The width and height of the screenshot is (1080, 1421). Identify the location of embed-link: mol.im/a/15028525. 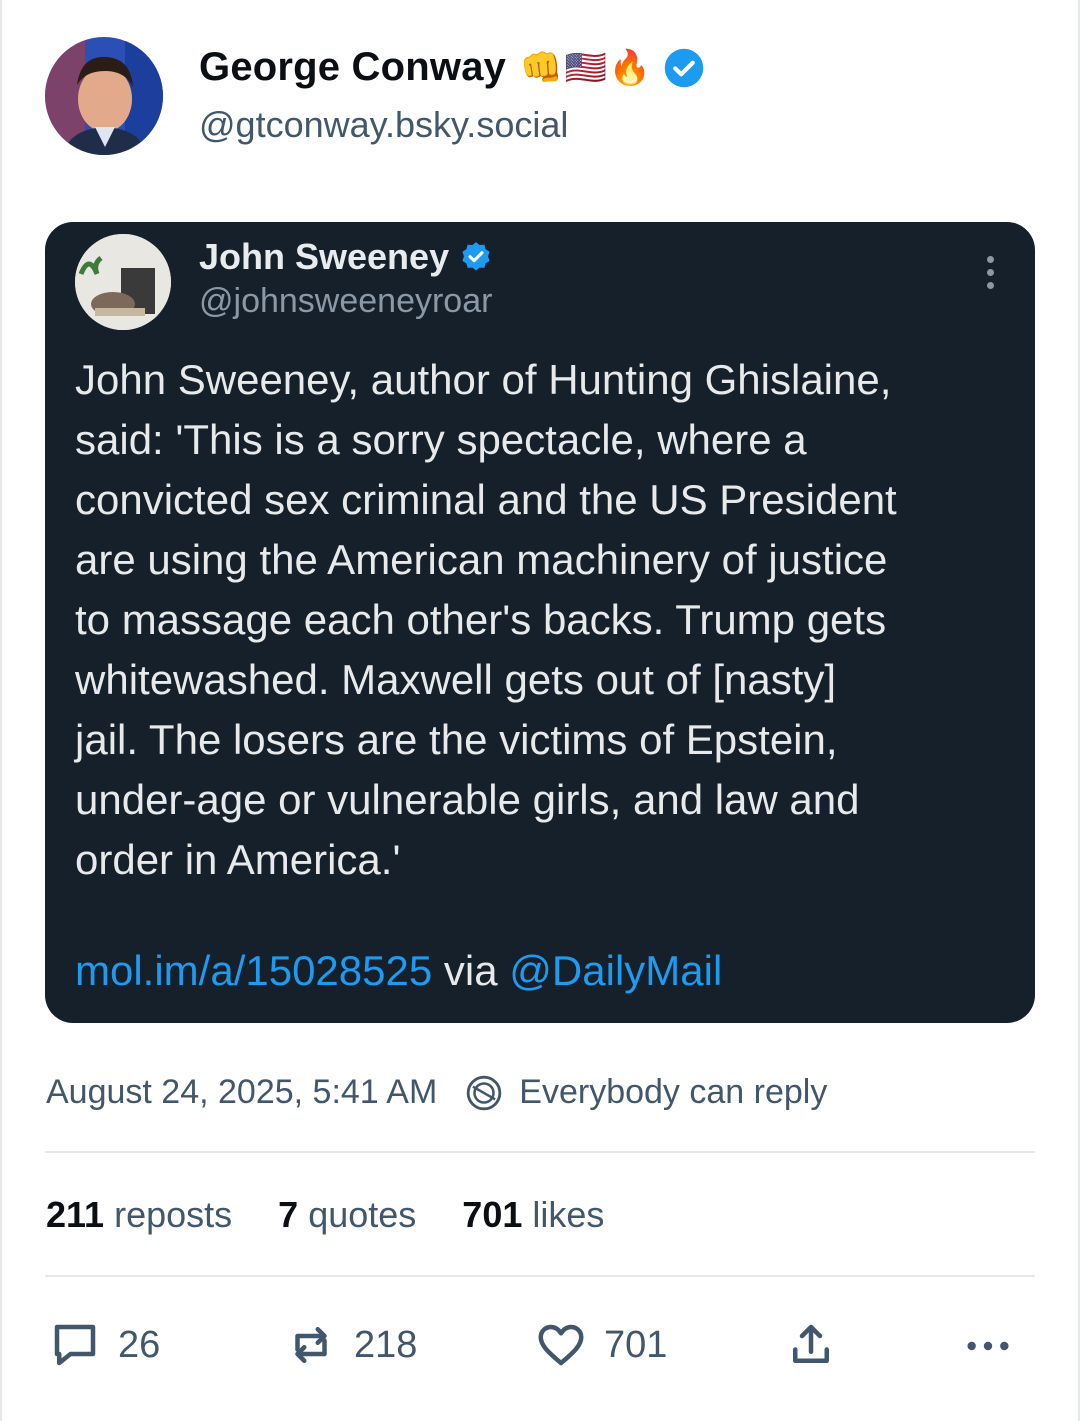
(253, 970).